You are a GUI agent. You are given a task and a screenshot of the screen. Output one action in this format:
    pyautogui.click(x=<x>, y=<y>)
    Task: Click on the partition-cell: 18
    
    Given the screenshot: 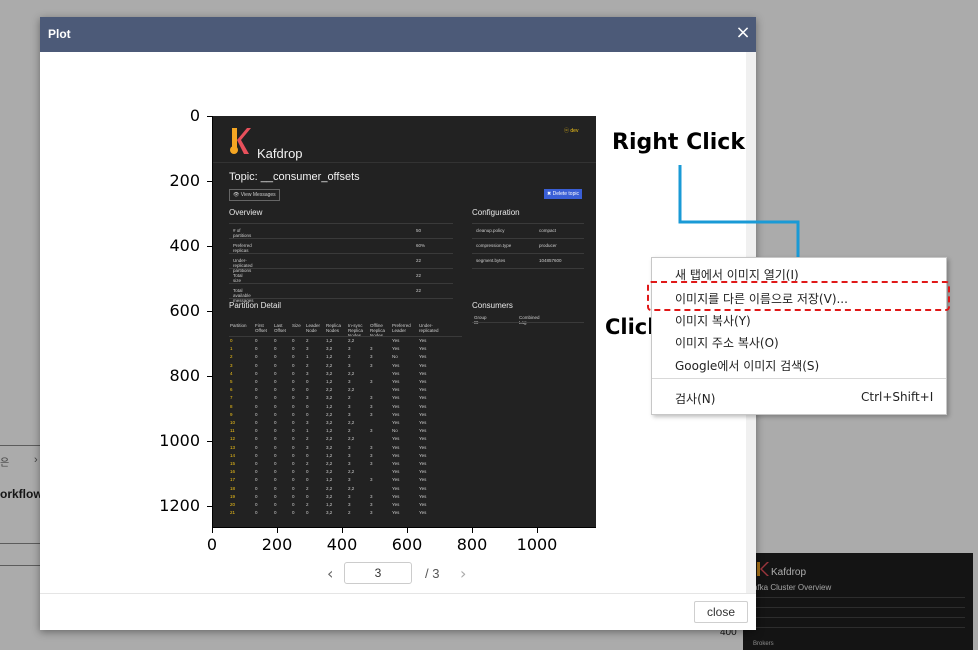 What is the action you would take?
    pyautogui.click(x=233, y=488)
    